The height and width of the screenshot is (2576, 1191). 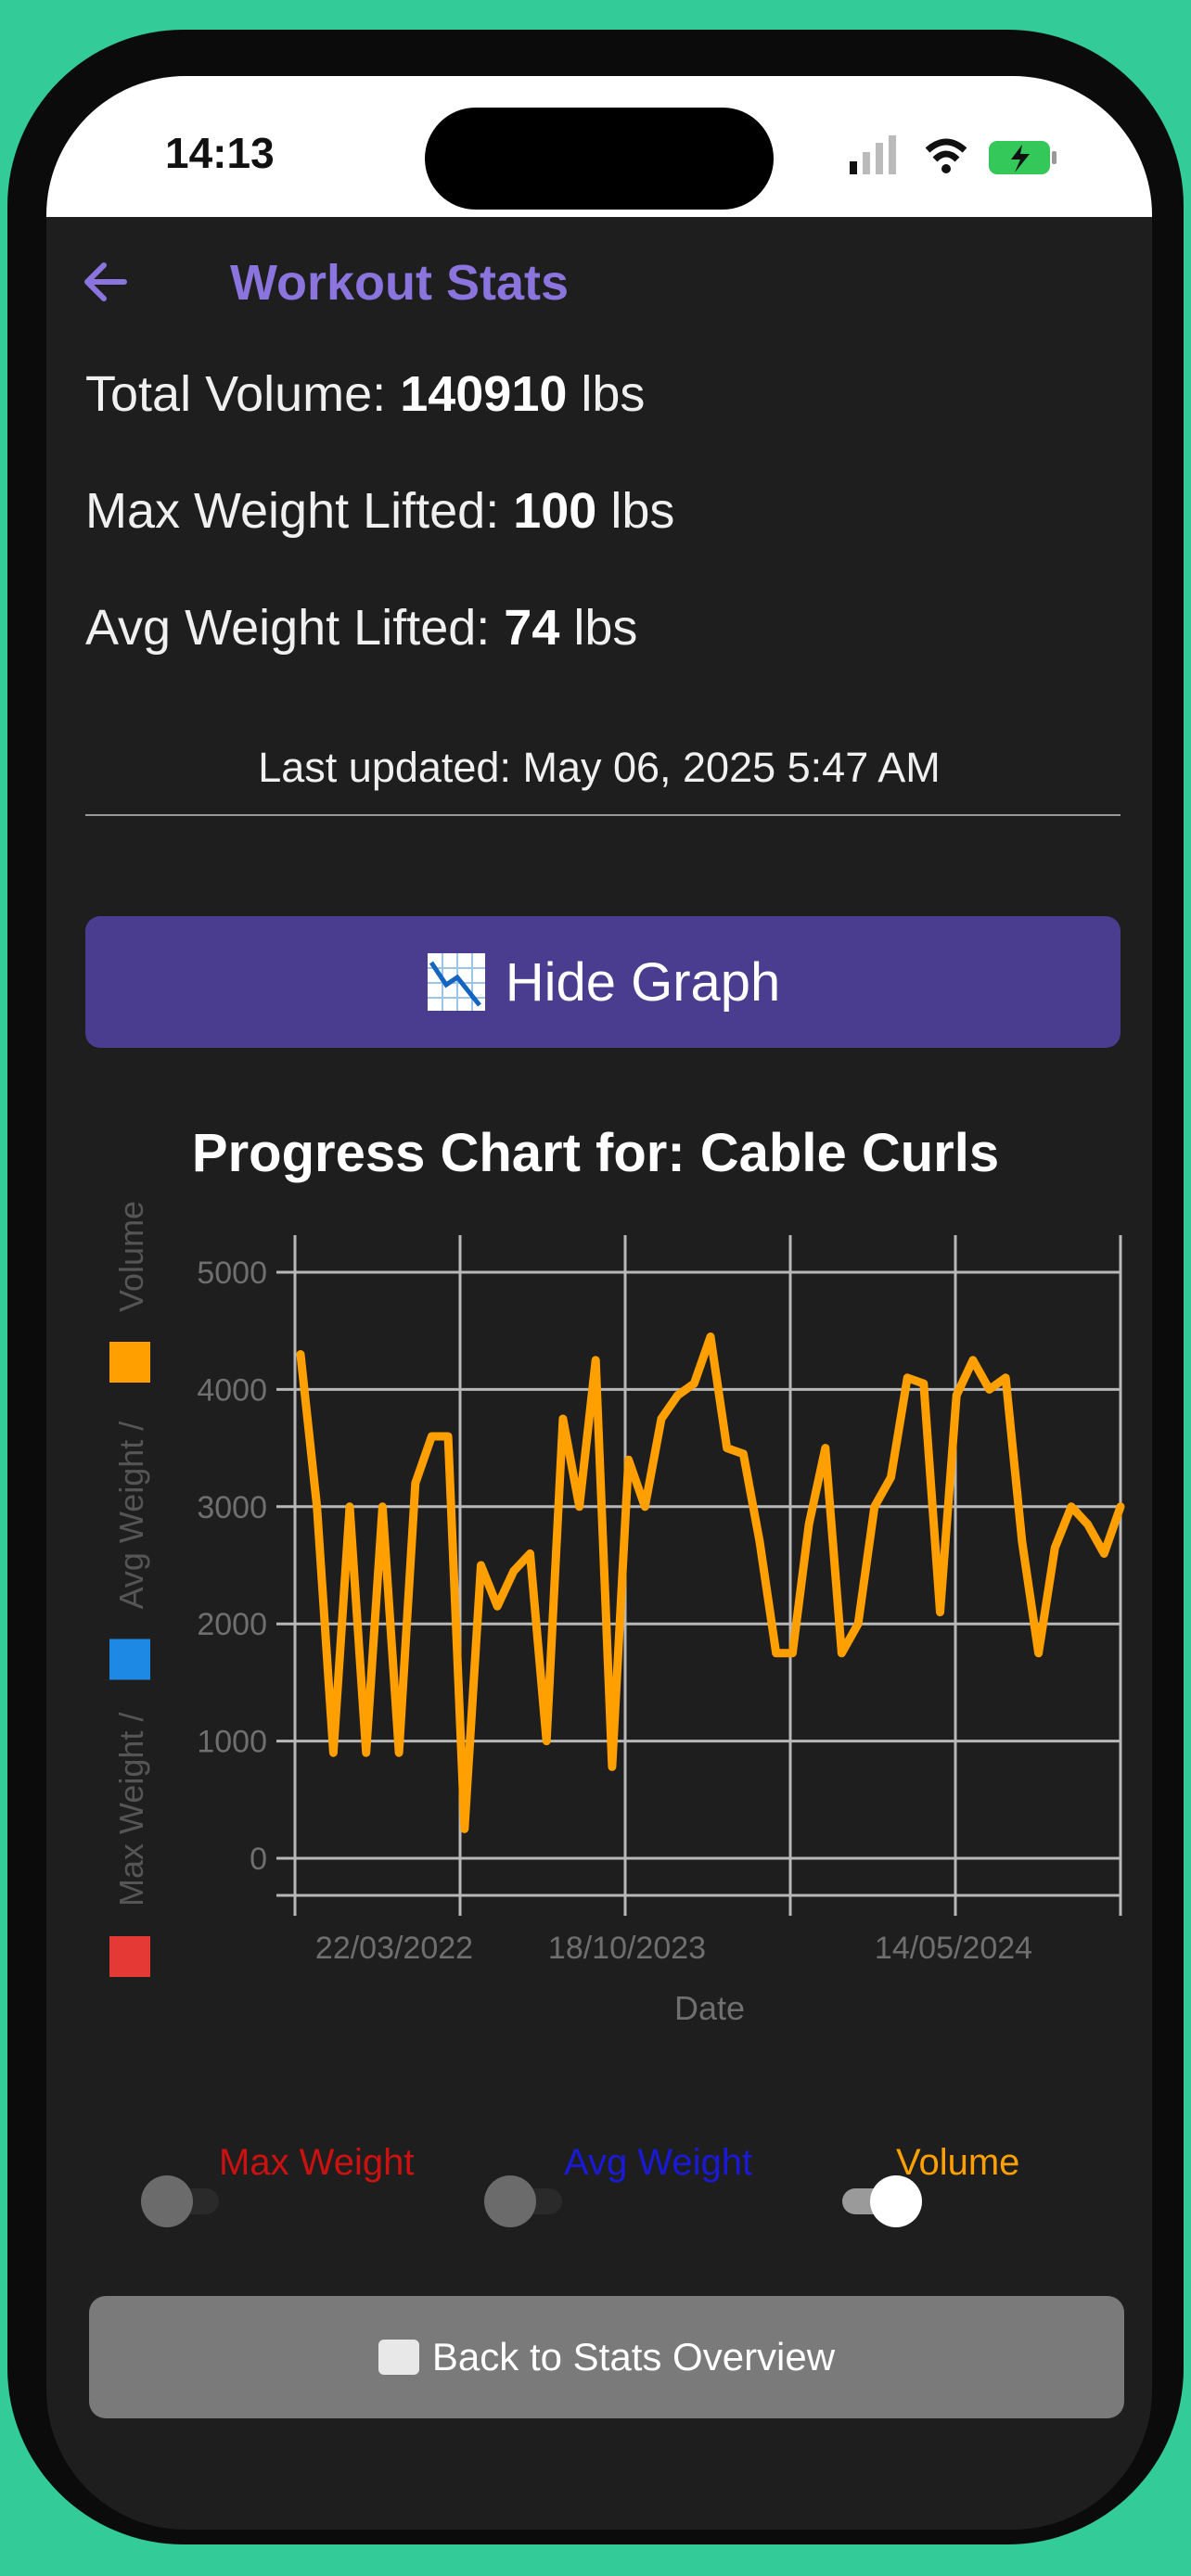 What do you see at coordinates (131, 1809) in the screenshot?
I see `legend-label: Max Weight /` at bounding box center [131, 1809].